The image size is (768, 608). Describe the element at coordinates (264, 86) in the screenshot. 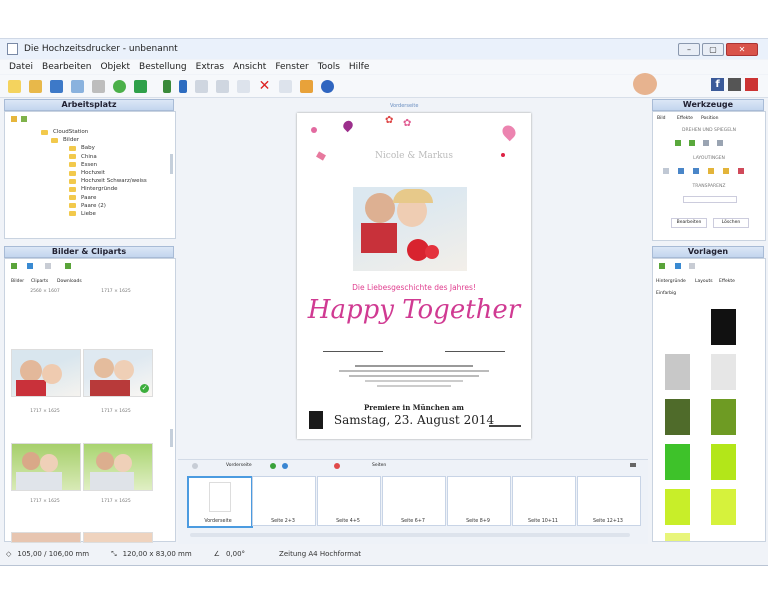

I see `delete-icon: ✕` at that location.